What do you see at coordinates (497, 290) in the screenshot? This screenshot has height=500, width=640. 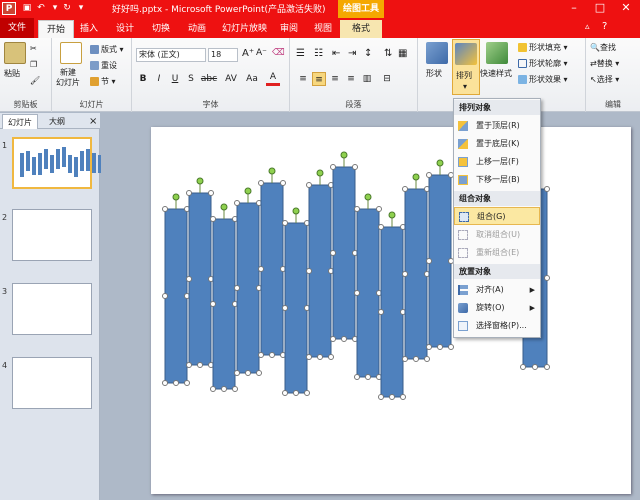 I see `menu-item-align: 对齐(A) ▶` at bounding box center [497, 290].